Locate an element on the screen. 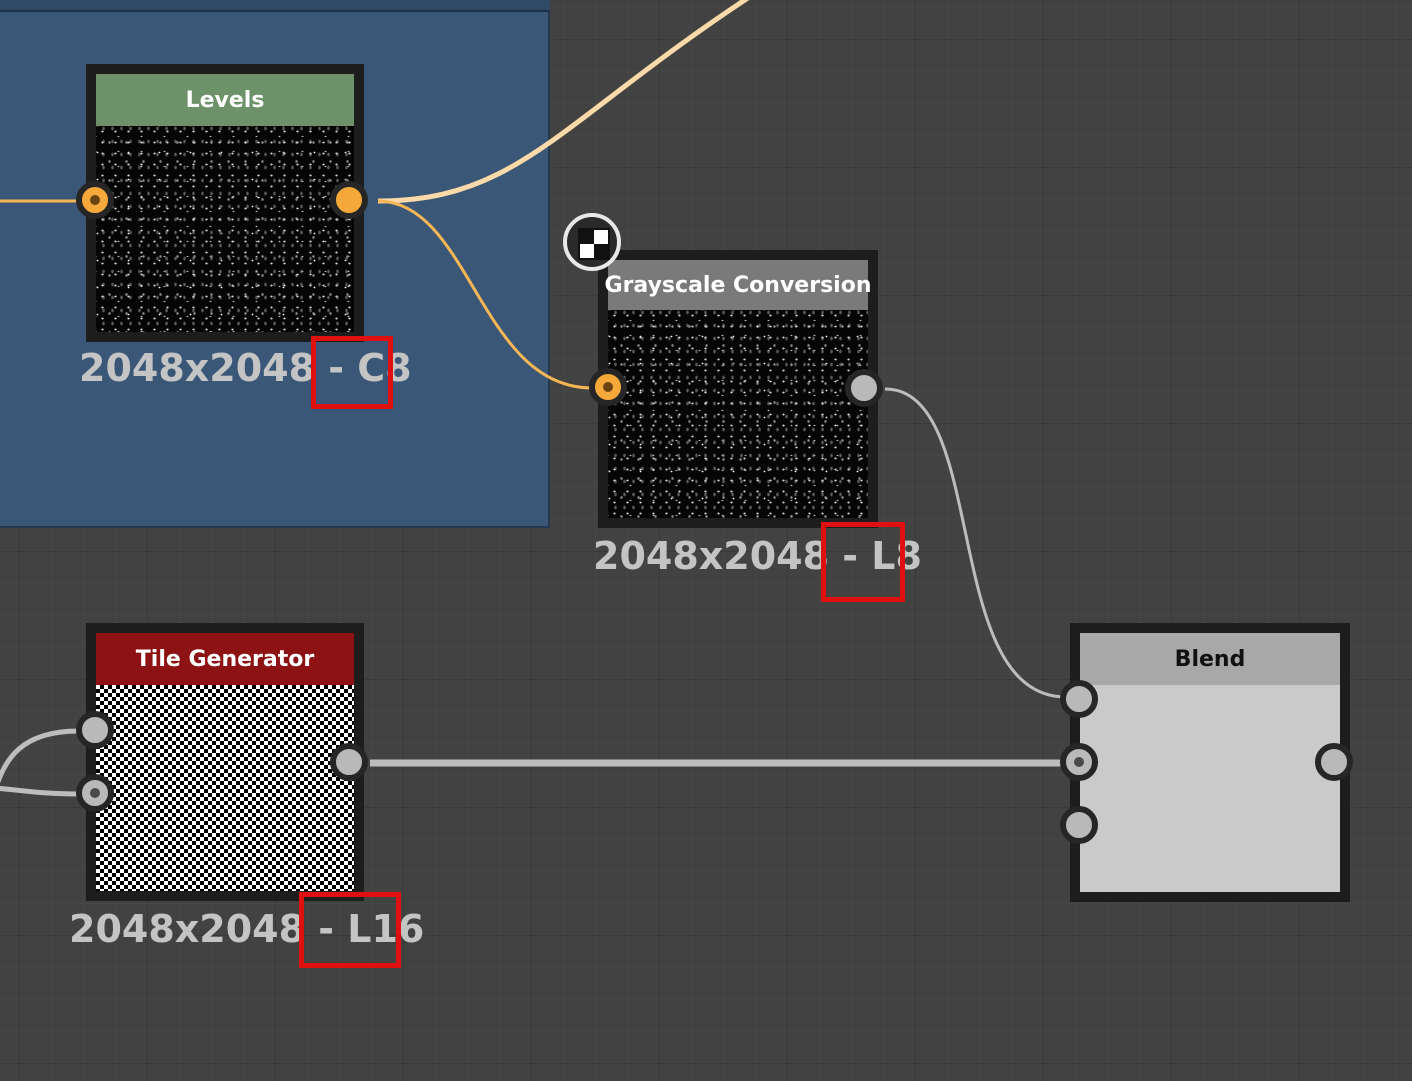 The height and width of the screenshot is (1081, 1412). grayscale-output-port is located at coordinates (864, 388).